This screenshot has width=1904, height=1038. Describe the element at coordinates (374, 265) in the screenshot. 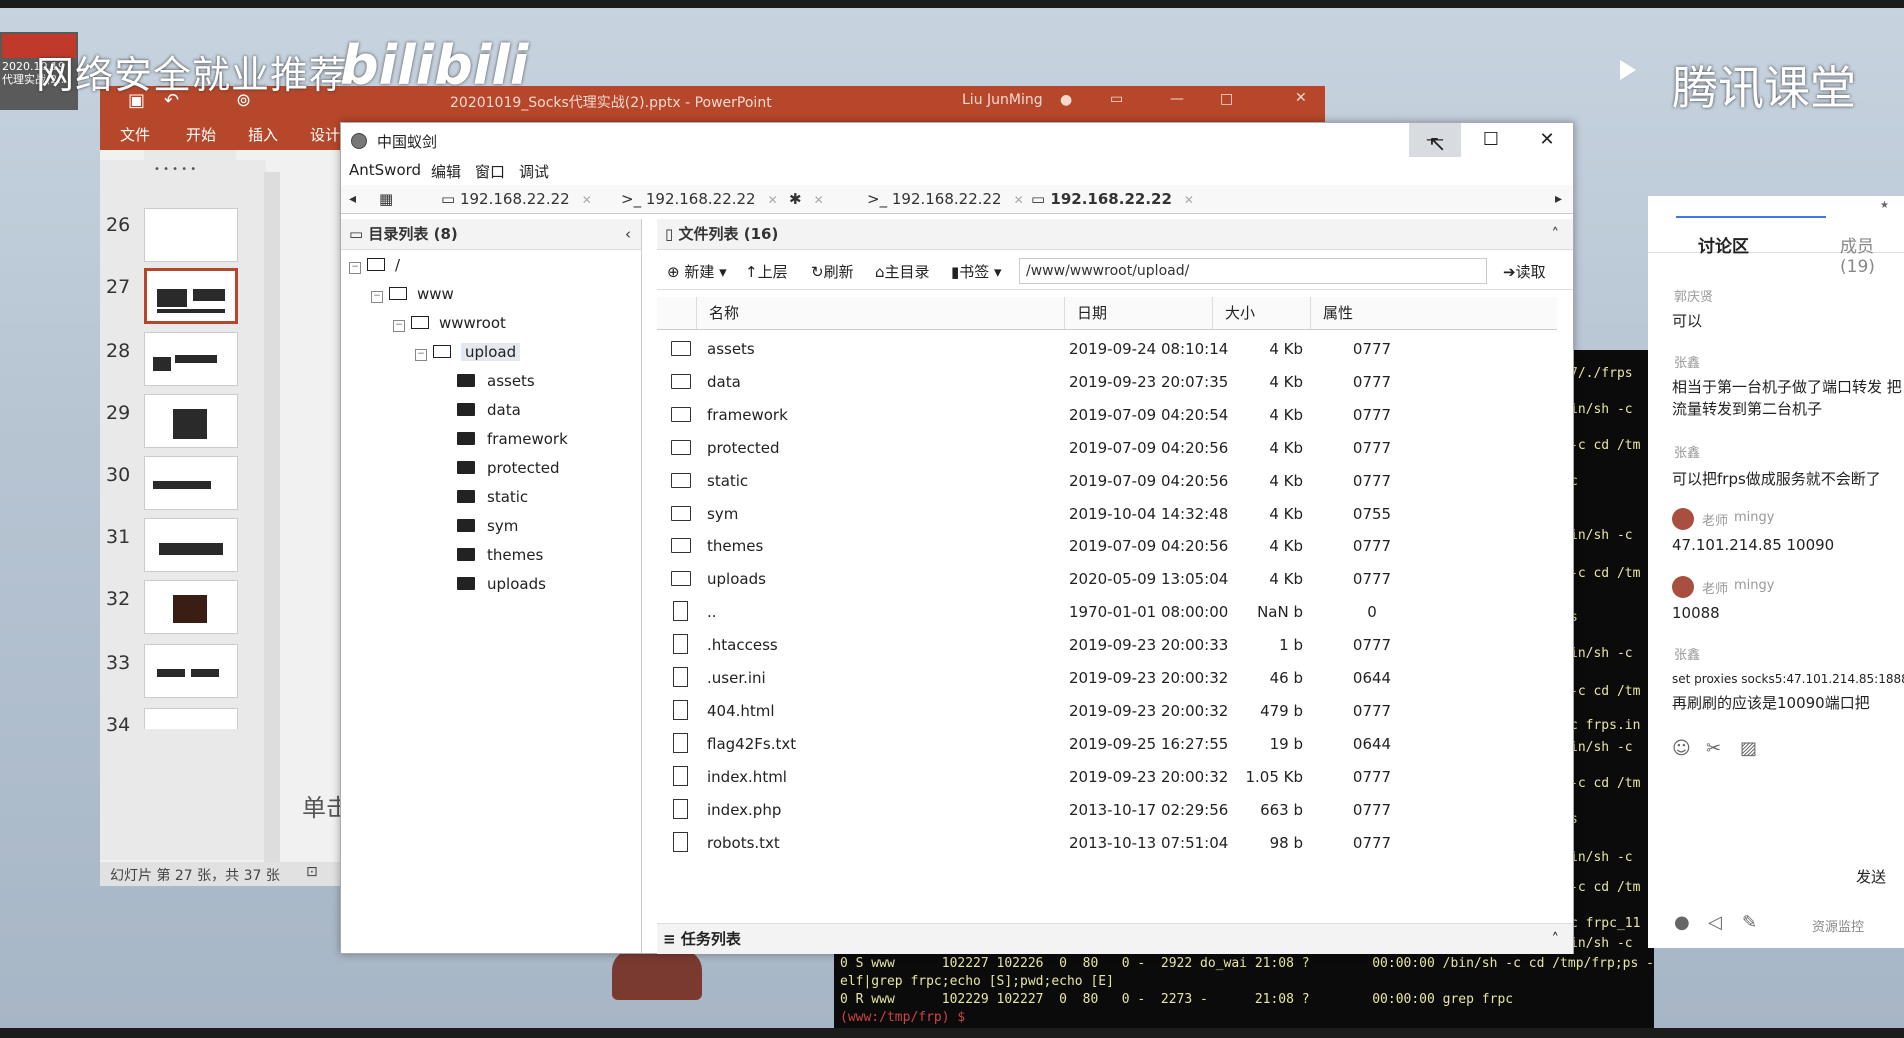

I see `tree-item-root: − /` at that location.